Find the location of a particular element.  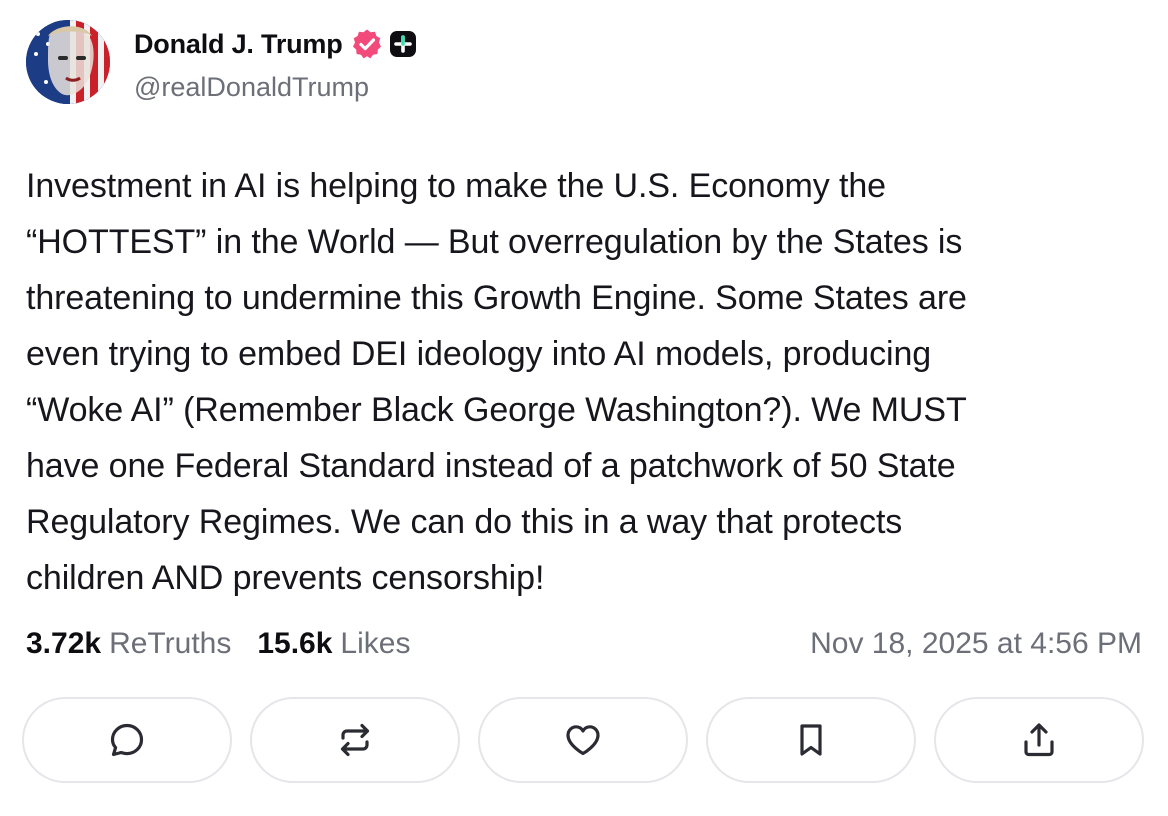

likes-count: 15.6k is located at coordinates (295, 643).